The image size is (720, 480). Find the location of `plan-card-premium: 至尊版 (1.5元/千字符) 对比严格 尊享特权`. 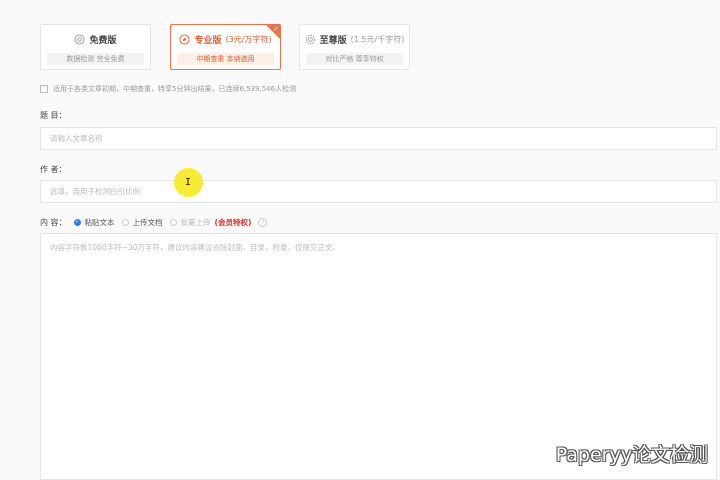

plan-card-premium: 至尊版 (1.5元/千字符) 对比严格 尊享特权 is located at coordinates (354, 47).